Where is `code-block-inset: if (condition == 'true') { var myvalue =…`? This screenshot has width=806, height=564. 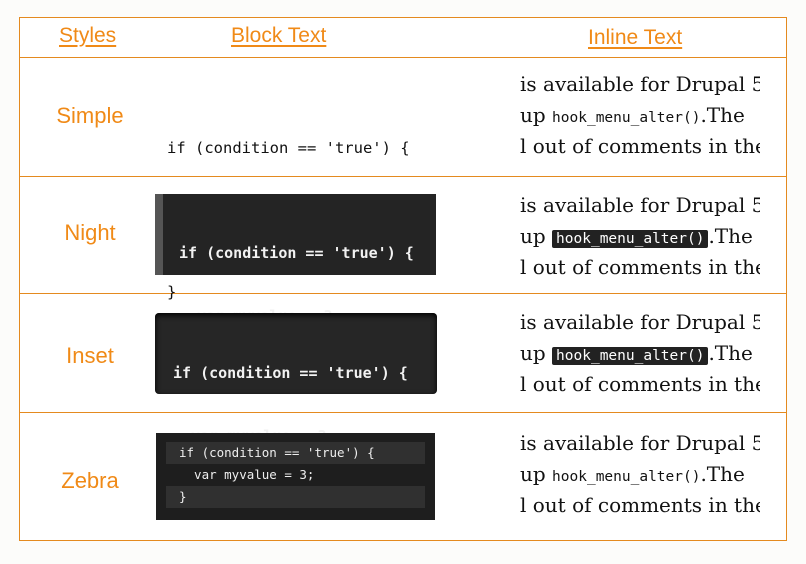 code-block-inset: if (condition == 'true') { var myvalue =… is located at coordinates (296, 410).